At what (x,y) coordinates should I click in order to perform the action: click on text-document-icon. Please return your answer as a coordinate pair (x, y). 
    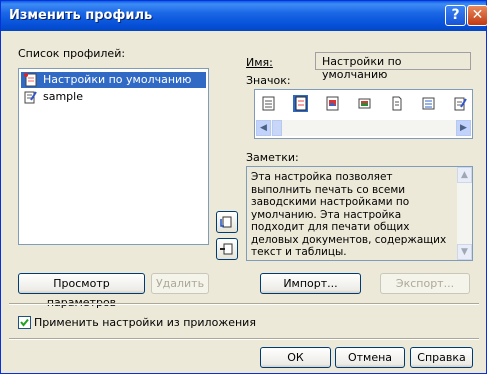
    Looking at the image, I should click on (268, 103).